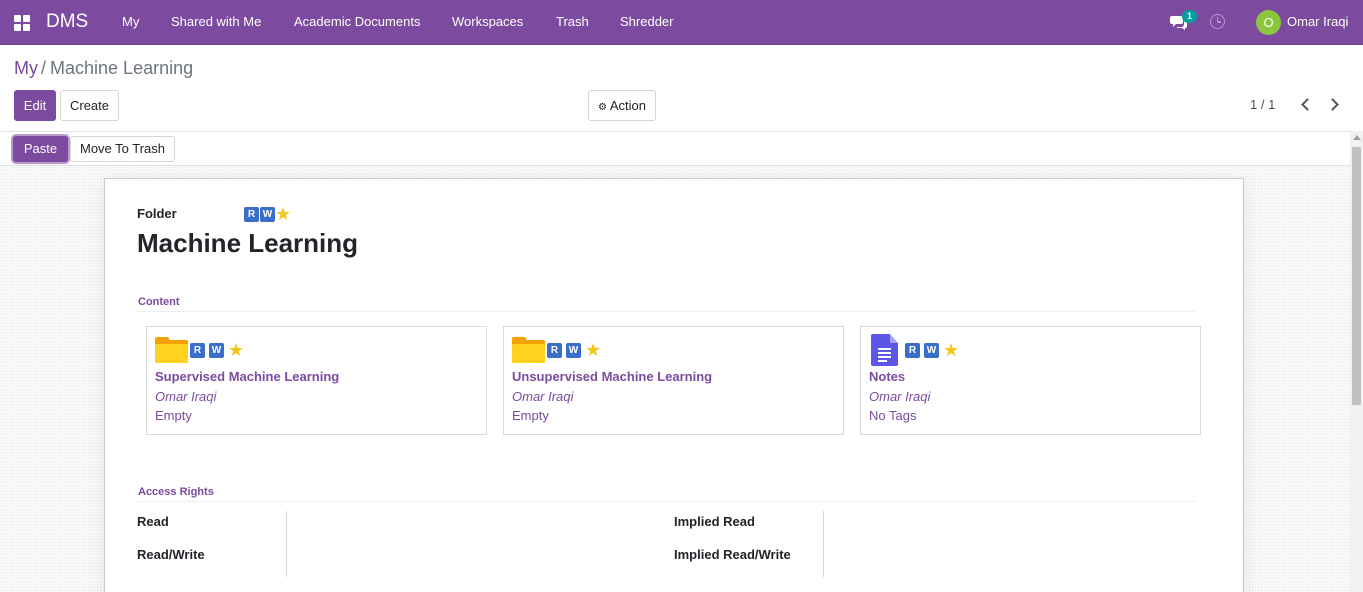 The width and height of the screenshot is (1363, 592). Describe the element at coordinates (612, 376) in the screenshot. I see `card-name: Unsupervised Machine Learning` at that location.